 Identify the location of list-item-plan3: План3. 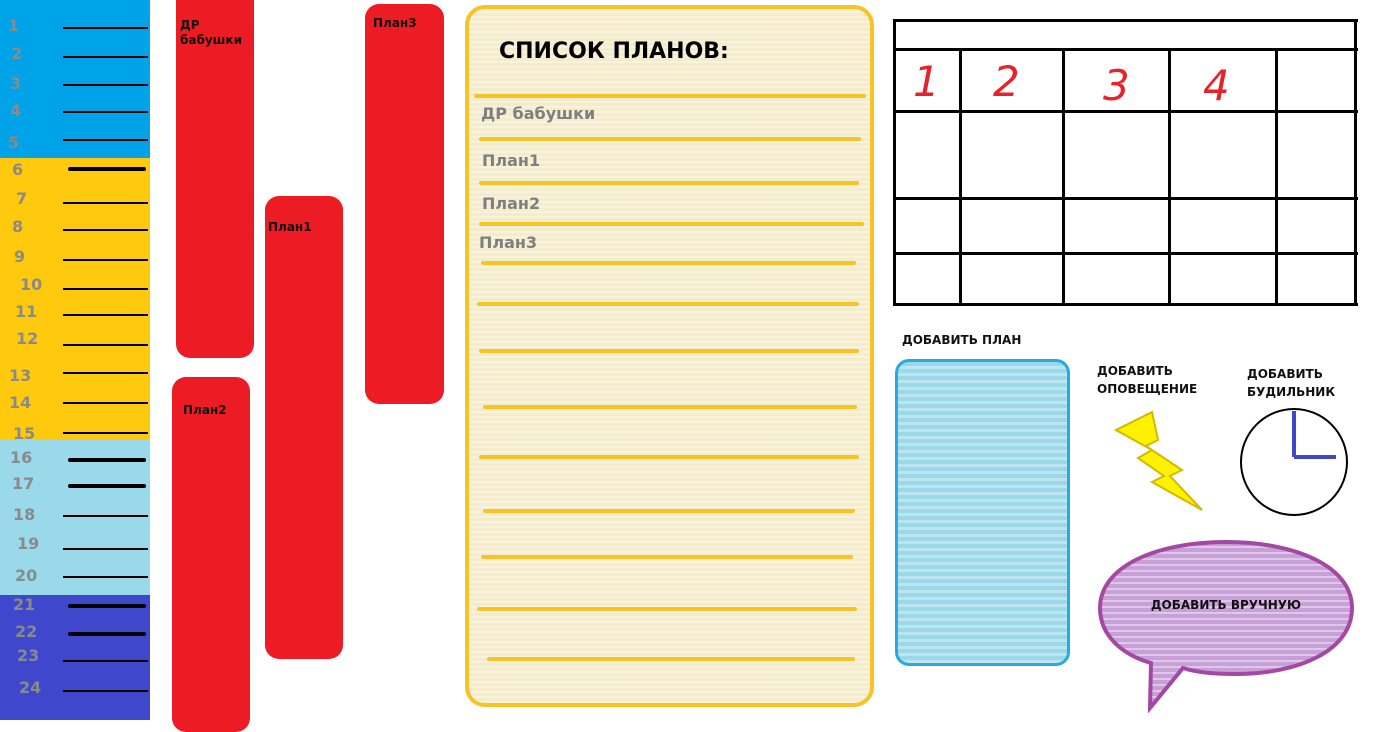
(508, 242).